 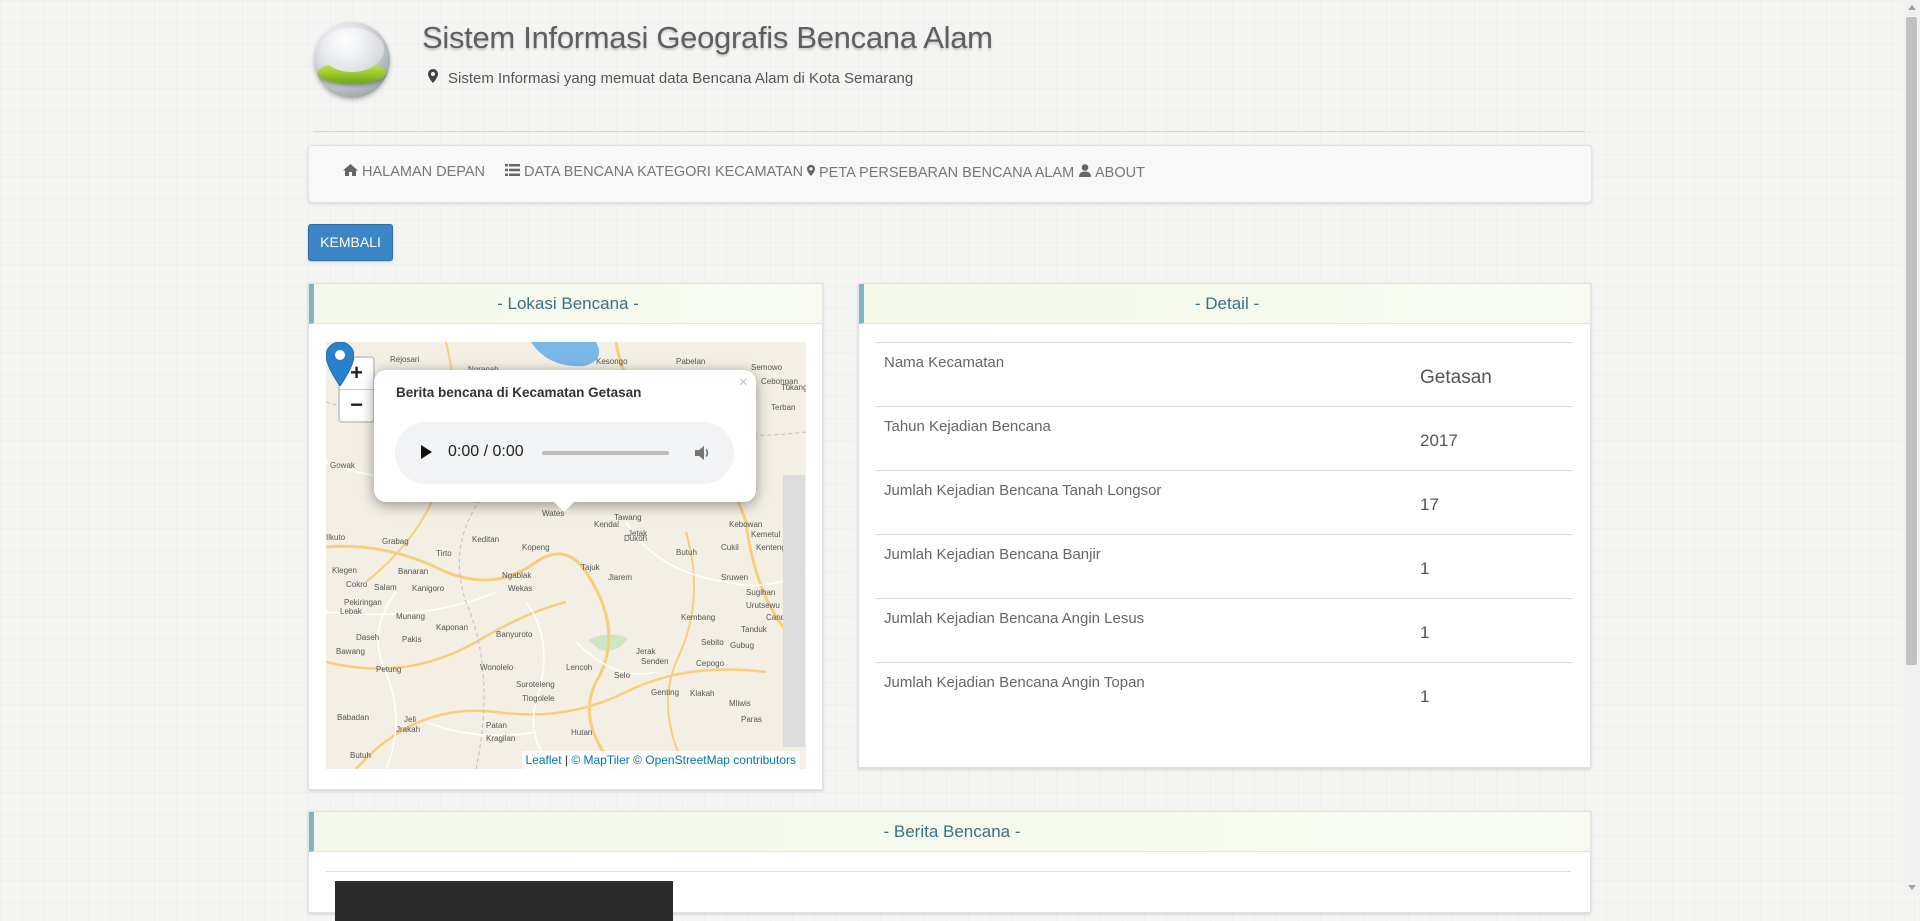 What do you see at coordinates (1224, 631) in the screenshot?
I see `table-row: Jumlah Kejadian Bencana Angin Lesus 1` at bounding box center [1224, 631].